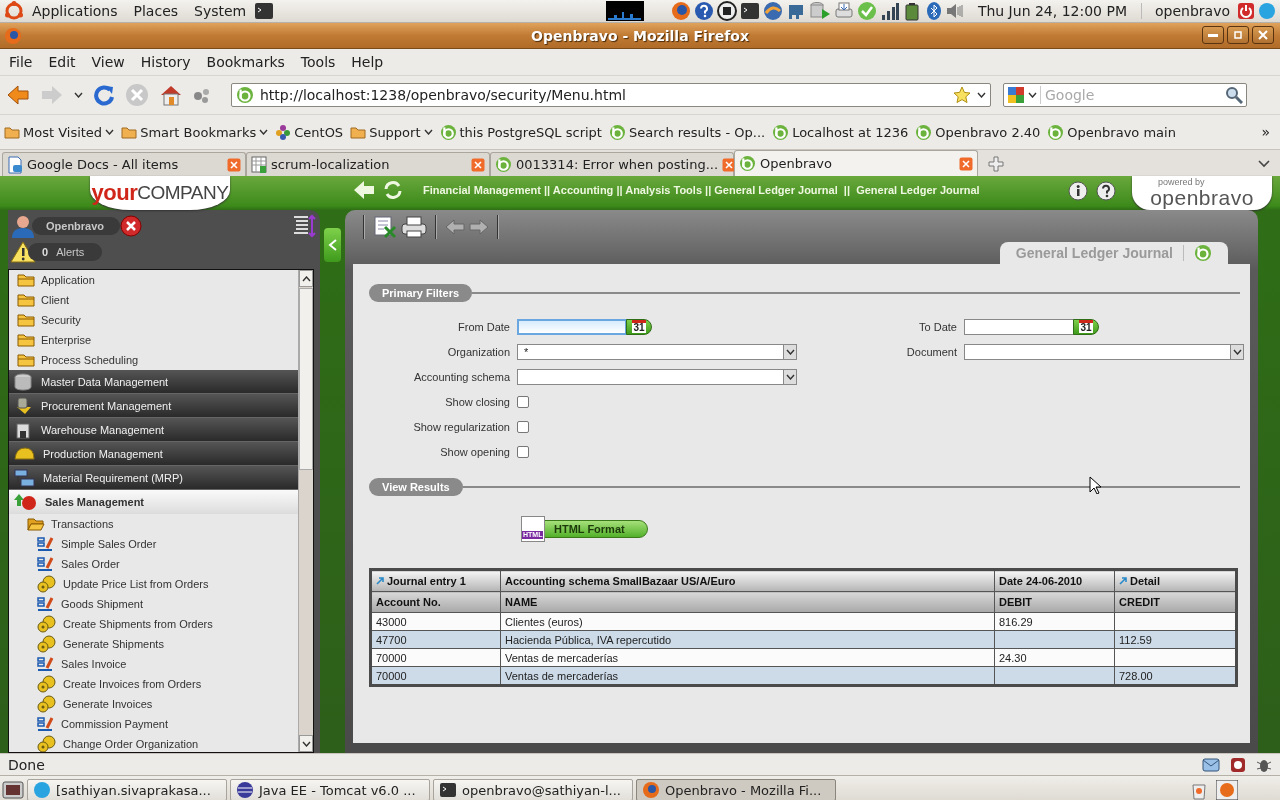 This screenshot has width=1280, height=800. I want to click on clock: Thu Jun 24, 12:00 PM, so click(1054, 11).